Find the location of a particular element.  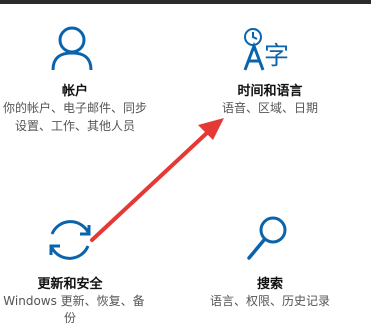

tile-search: 搜索 语言、权限、历史记录 is located at coordinates (270, 262).